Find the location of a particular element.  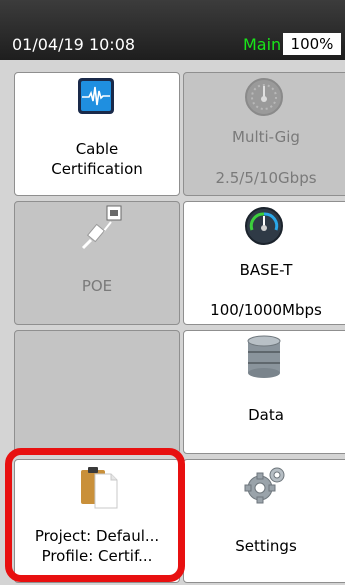

status-mode: Main is located at coordinates (262, 44).